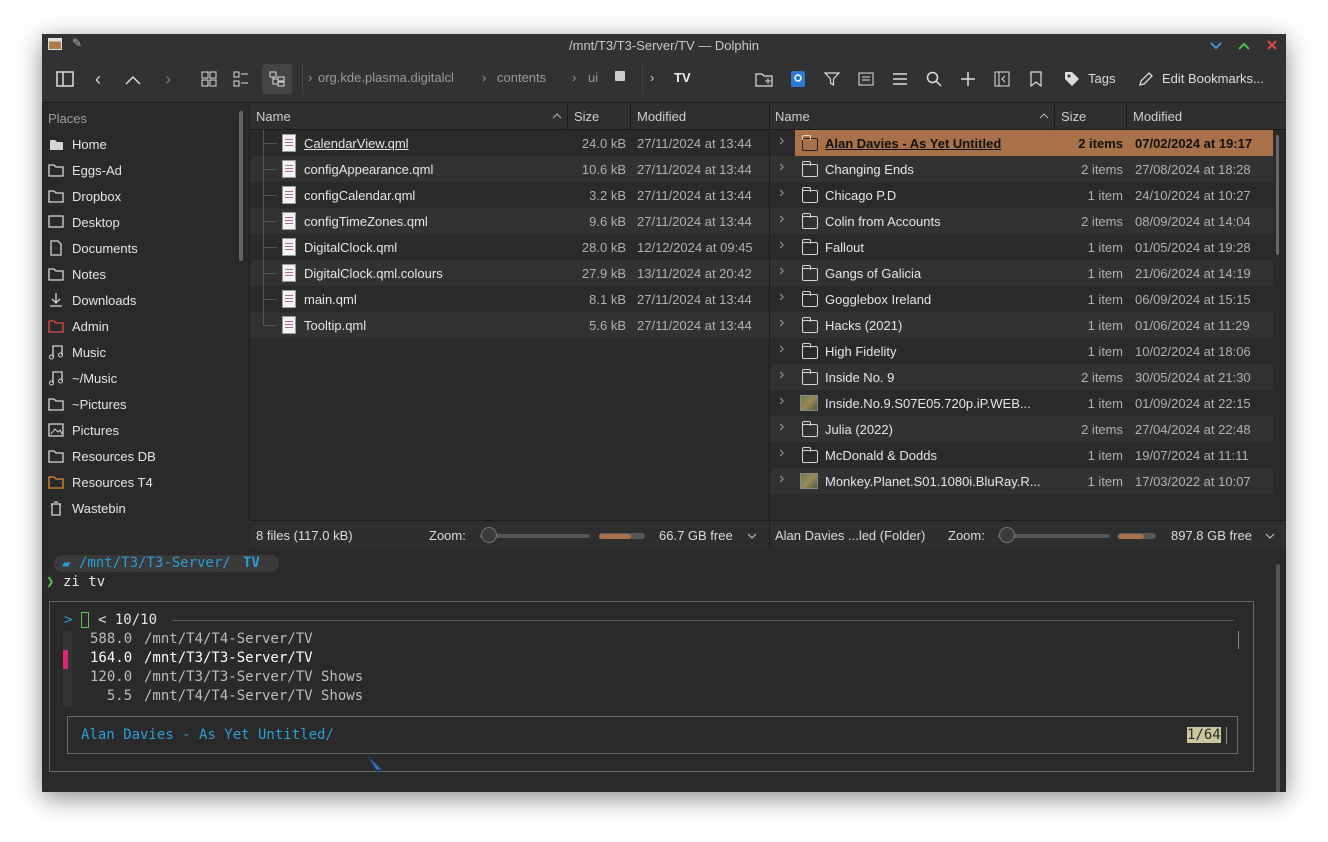 Image resolution: width=1328 pixels, height=842 pixels. Describe the element at coordinates (289, 221) in the screenshot. I see `qml-file-icon` at that location.